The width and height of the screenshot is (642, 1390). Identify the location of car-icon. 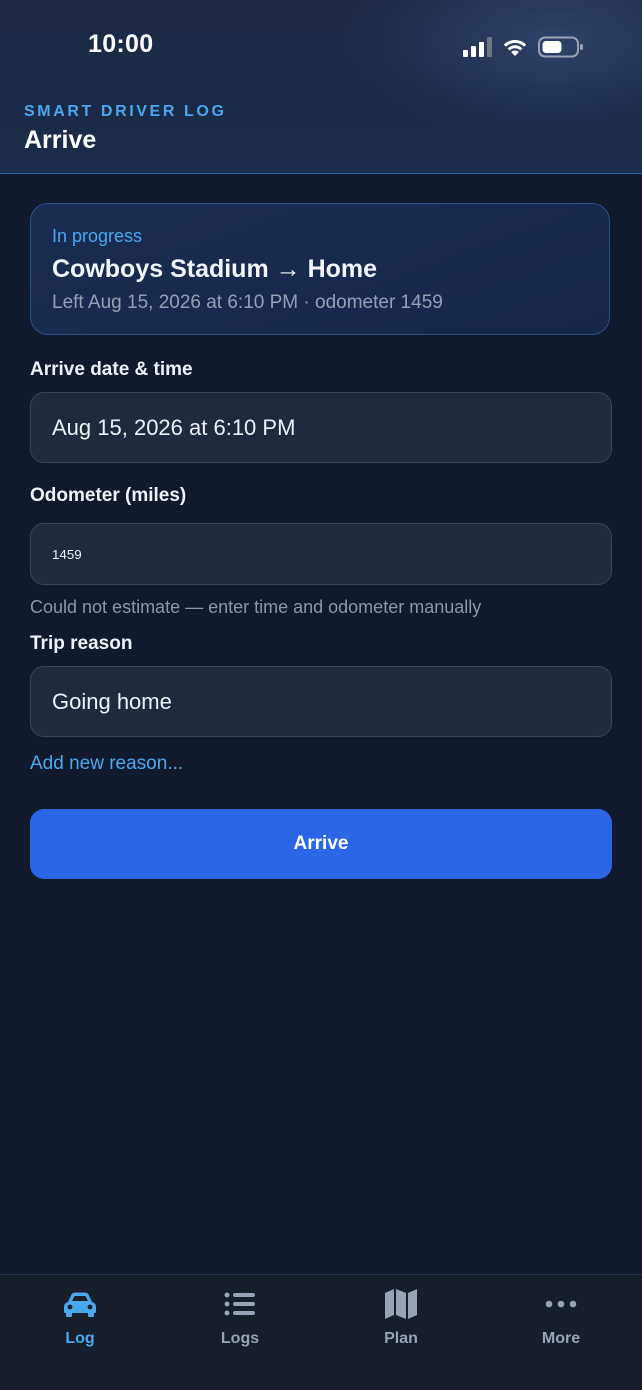
(80, 1304).